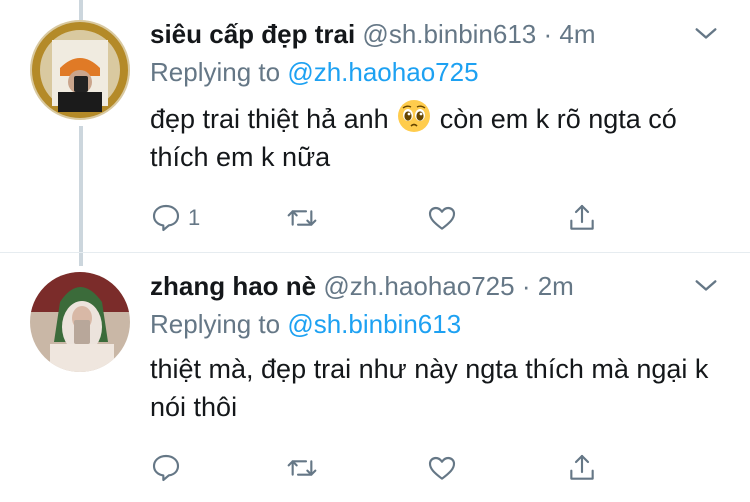  Describe the element at coordinates (380, 468) in the screenshot. I see `tweet-actions` at that location.